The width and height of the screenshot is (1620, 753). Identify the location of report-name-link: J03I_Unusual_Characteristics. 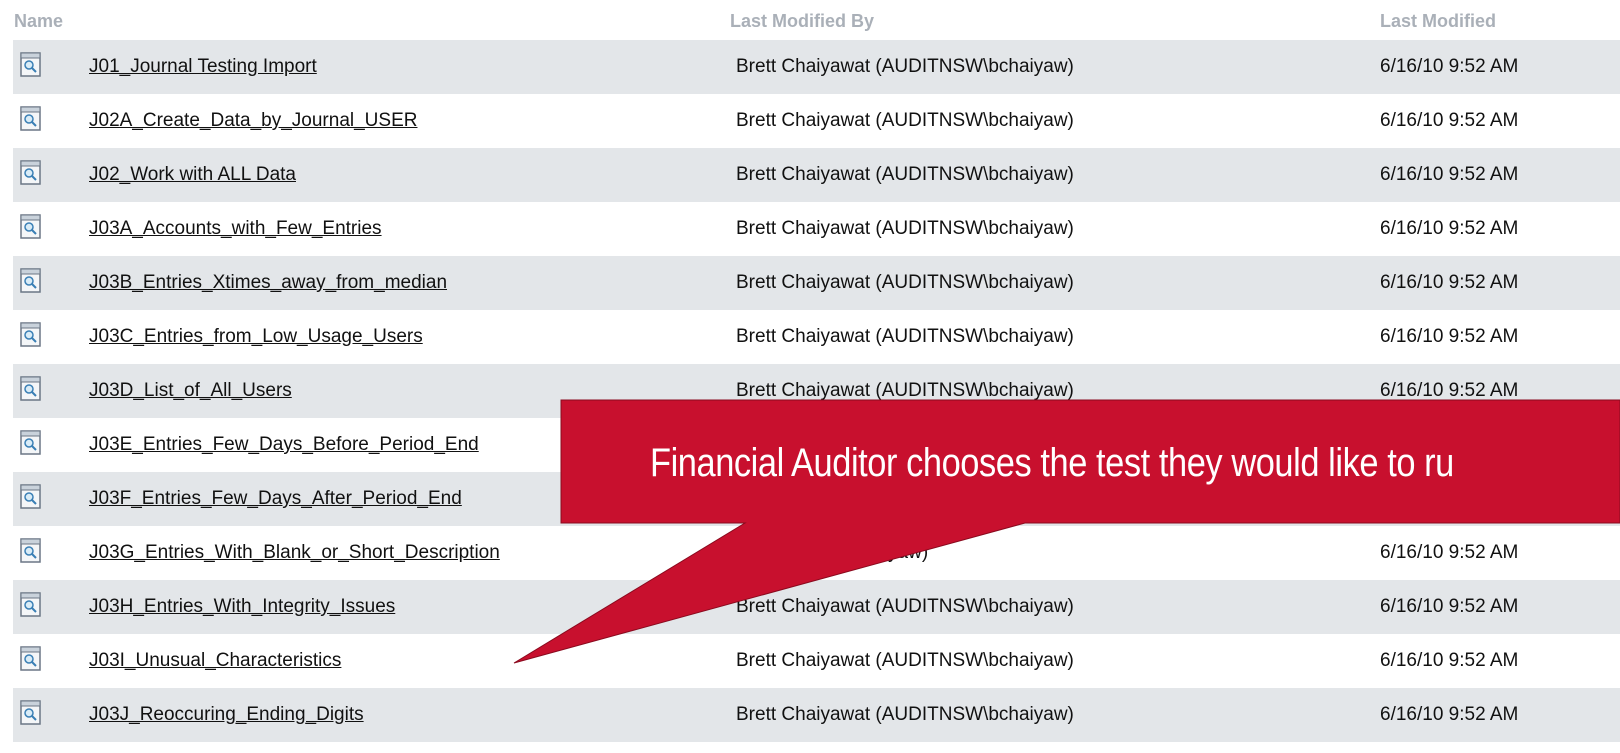
(215, 661).